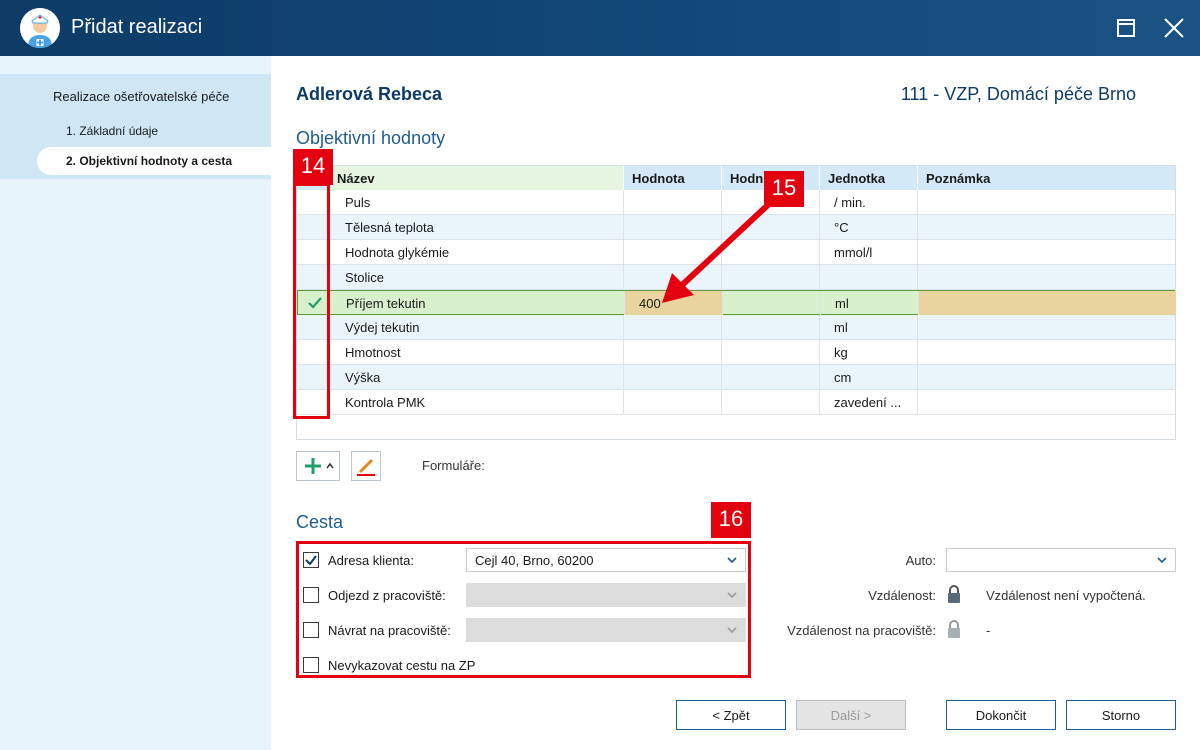  I want to click on cancel-button: Storno, so click(1121, 715).